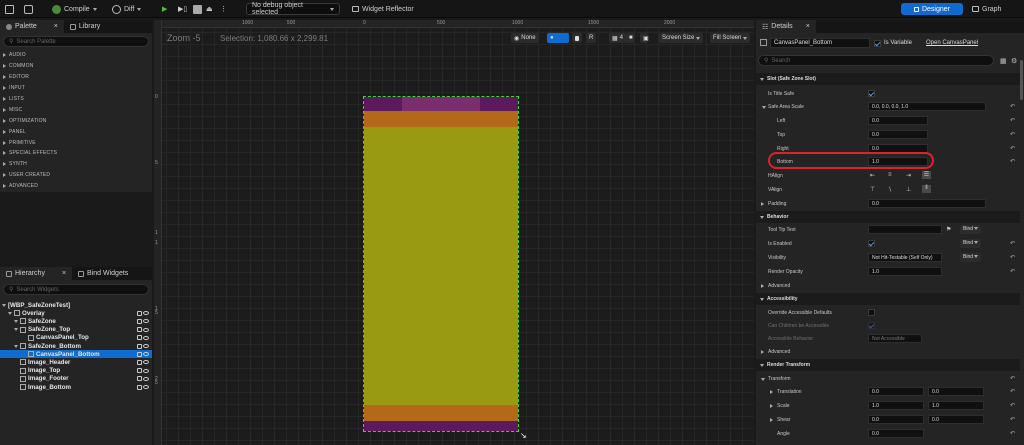 This screenshot has height=445, width=1024. I want to click on palette-category: PRIMITIVE, so click(76, 142).